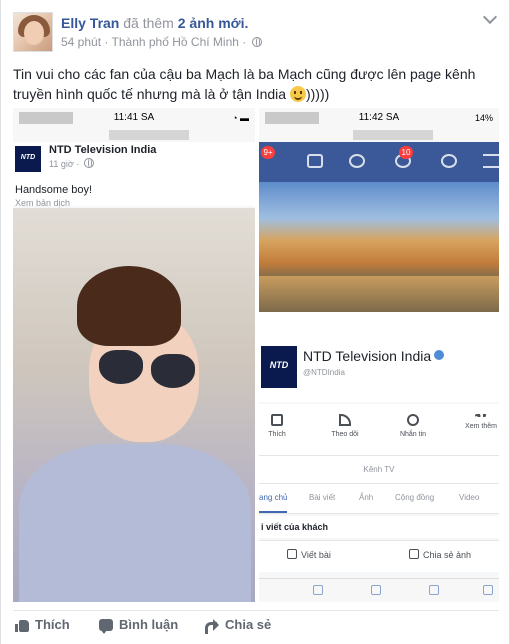 This screenshot has height=644, width=510. Describe the element at coordinates (491, 161) in the screenshot. I see `menu-icon` at that location.